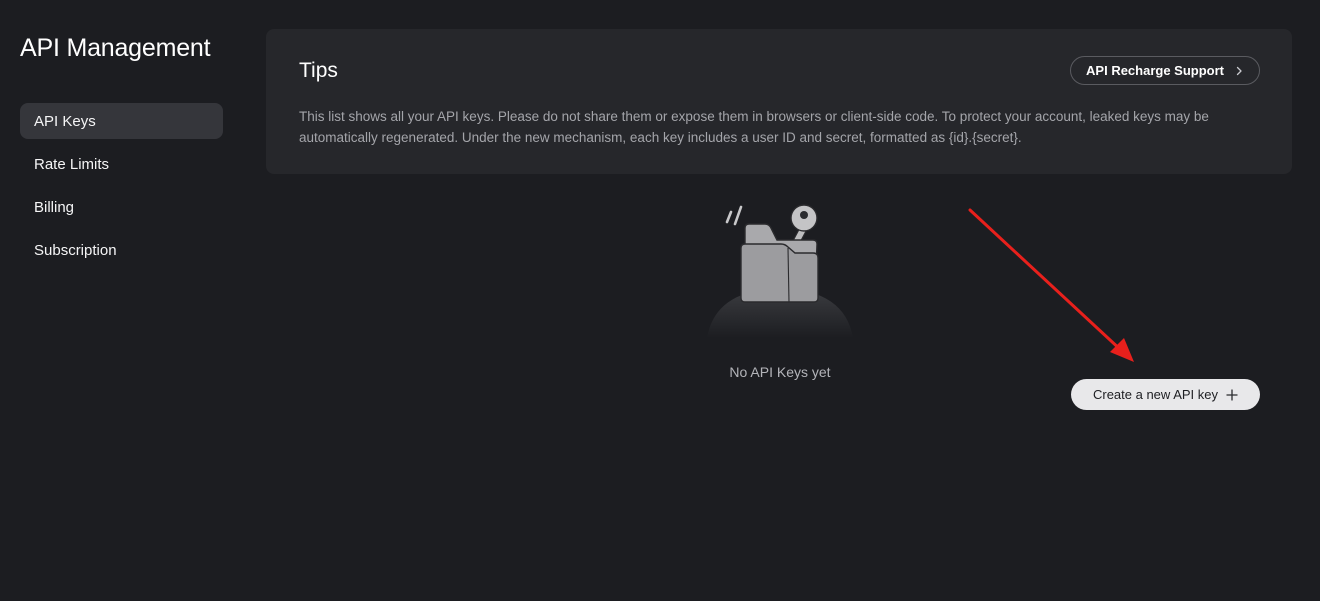 This screenshot has width=1320, height=601. I want to click on empty-state-message: No API Keys yet, so click(780, 372).